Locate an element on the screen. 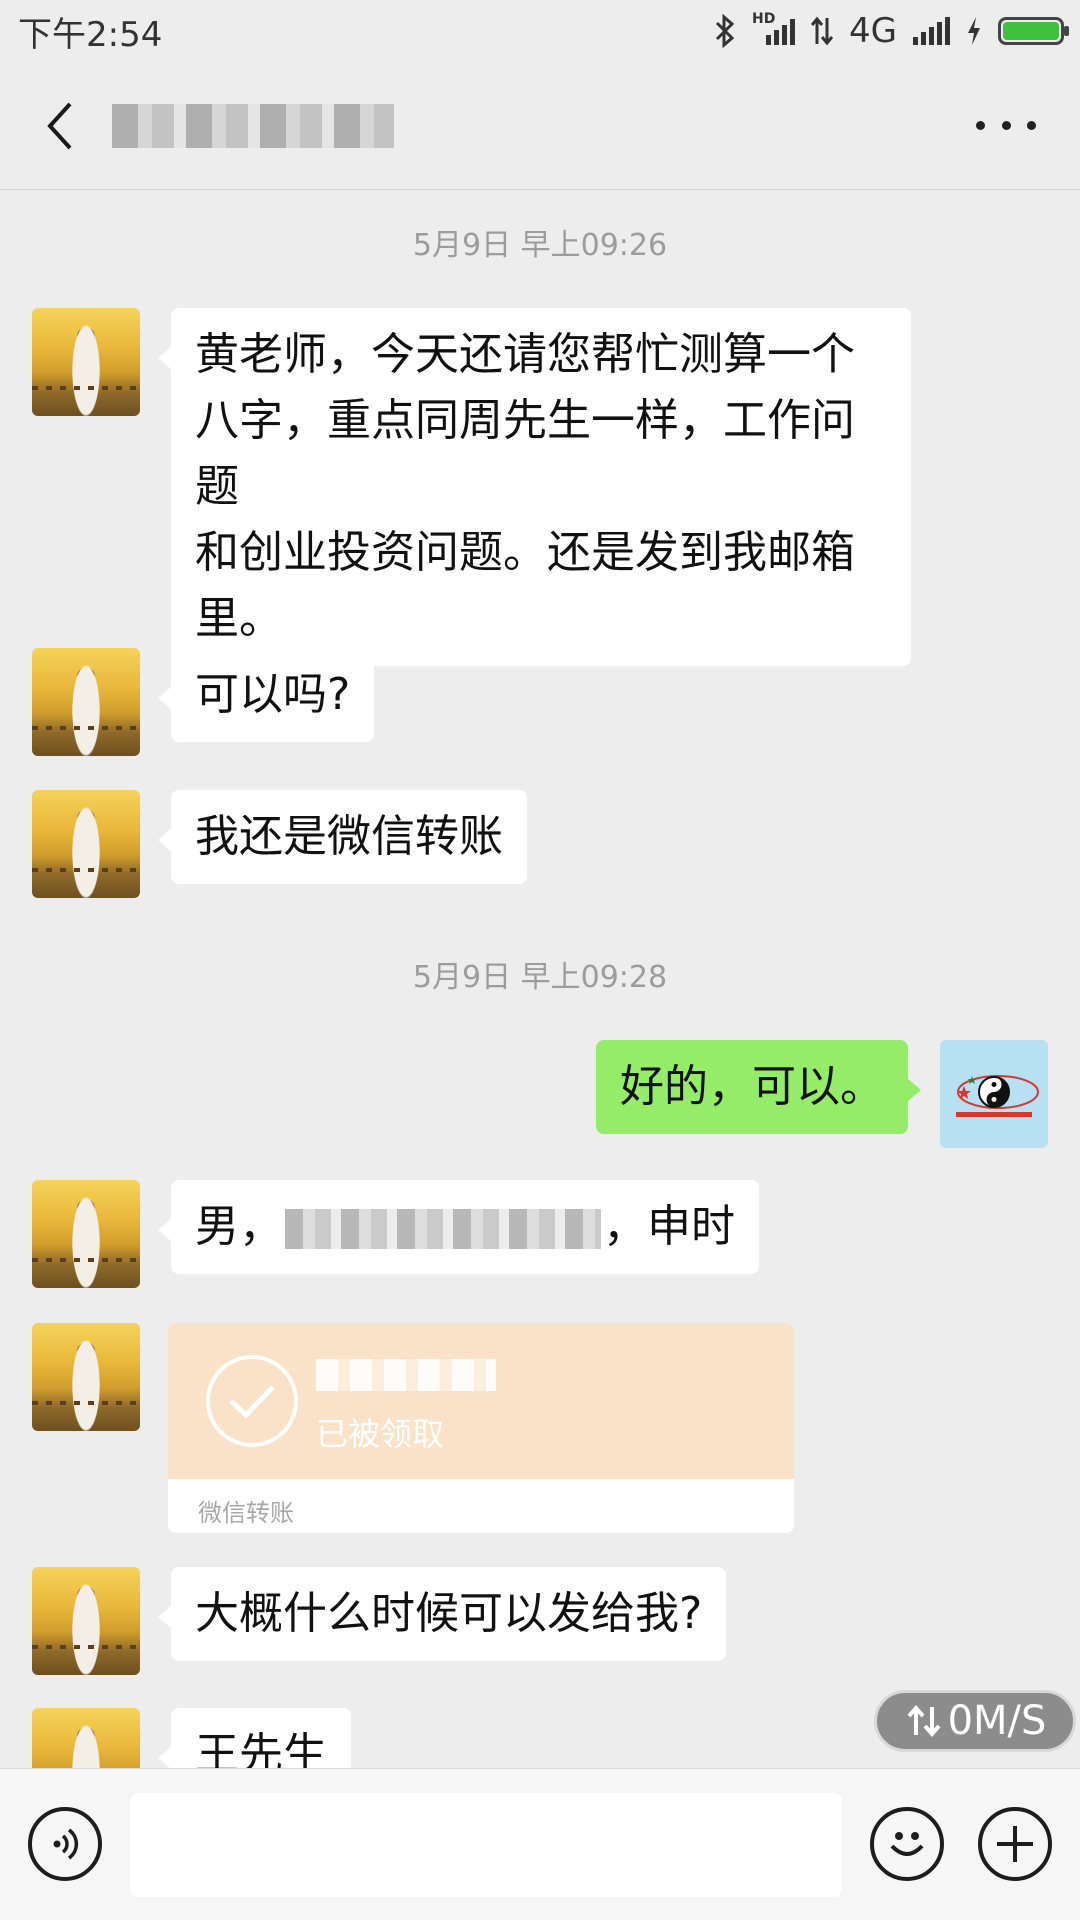  my-message-bubble: 好的，可以。 is located at coordinates (758, 1087).